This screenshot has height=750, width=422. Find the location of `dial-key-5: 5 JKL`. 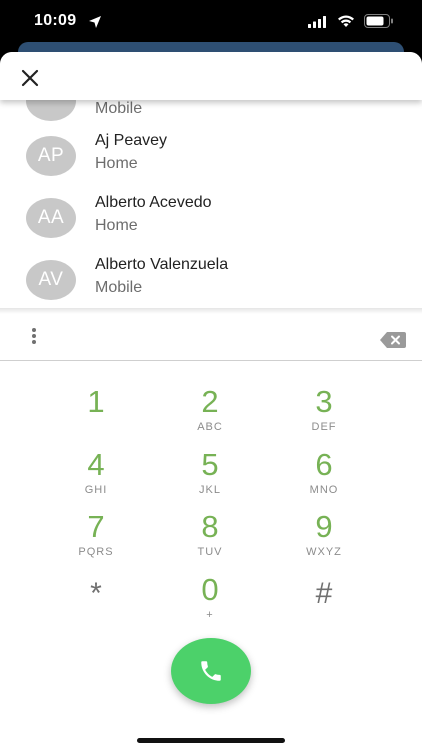

dial-key-5: 5 JKL is located at coordinates (210, 476).